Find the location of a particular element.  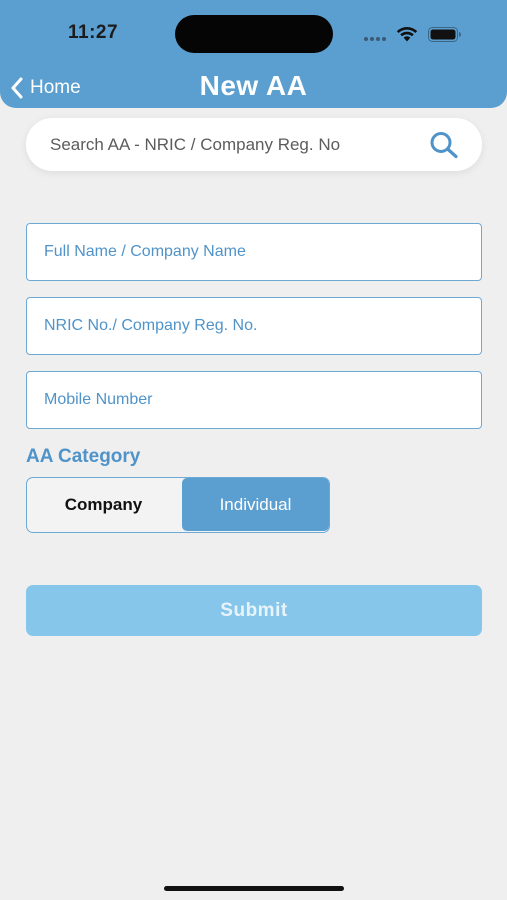

search-input is located at coordinates (235, 144).